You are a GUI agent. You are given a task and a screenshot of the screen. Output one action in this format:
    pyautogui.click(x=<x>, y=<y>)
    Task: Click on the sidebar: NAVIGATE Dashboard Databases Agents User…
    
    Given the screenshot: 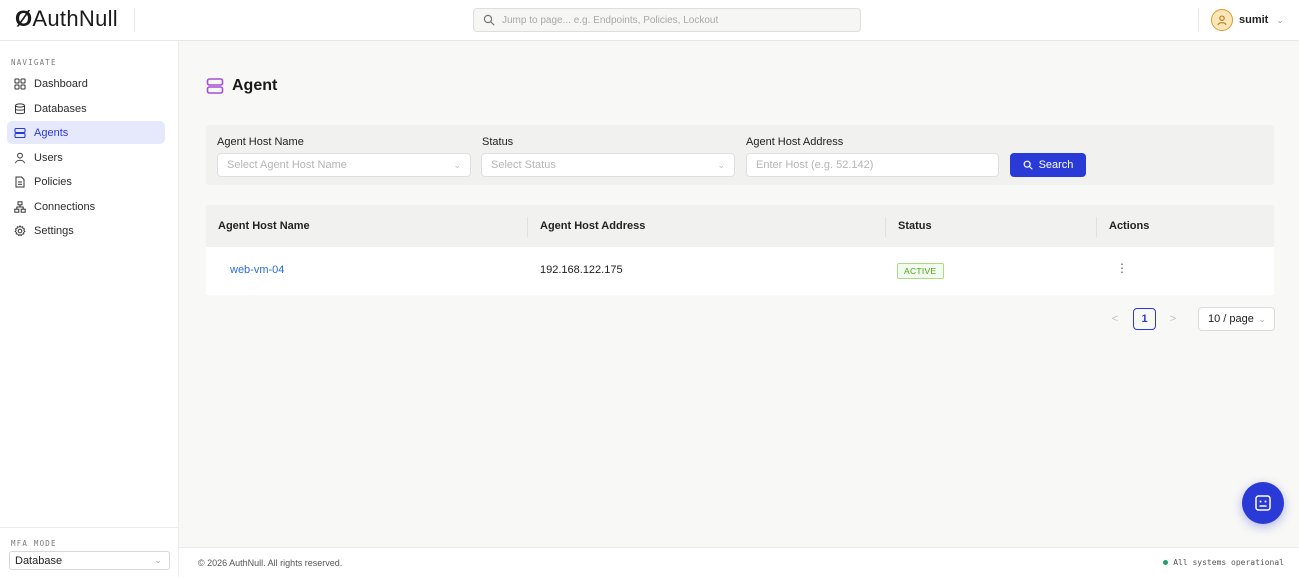 What is the action you would take?
    pyautogui.click(x=89, y=309)
    